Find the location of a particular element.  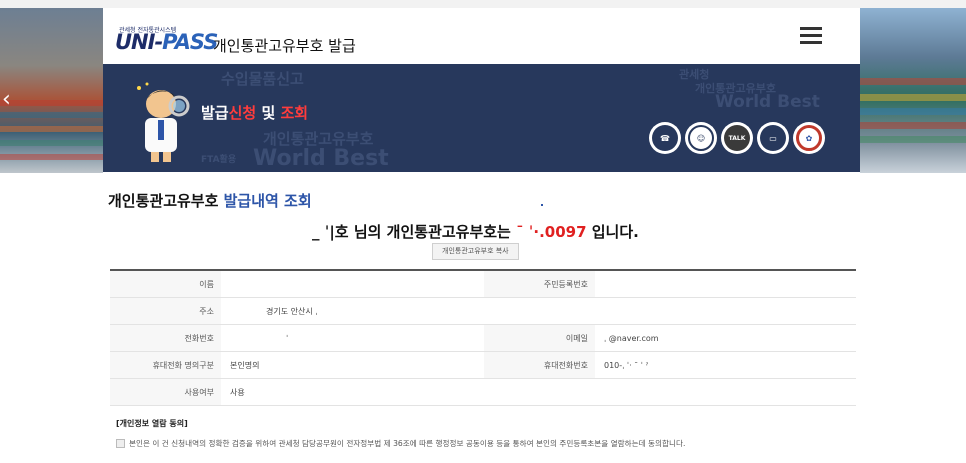

rrn-label: 주민등록번호 is located at coordinates (539, 284).